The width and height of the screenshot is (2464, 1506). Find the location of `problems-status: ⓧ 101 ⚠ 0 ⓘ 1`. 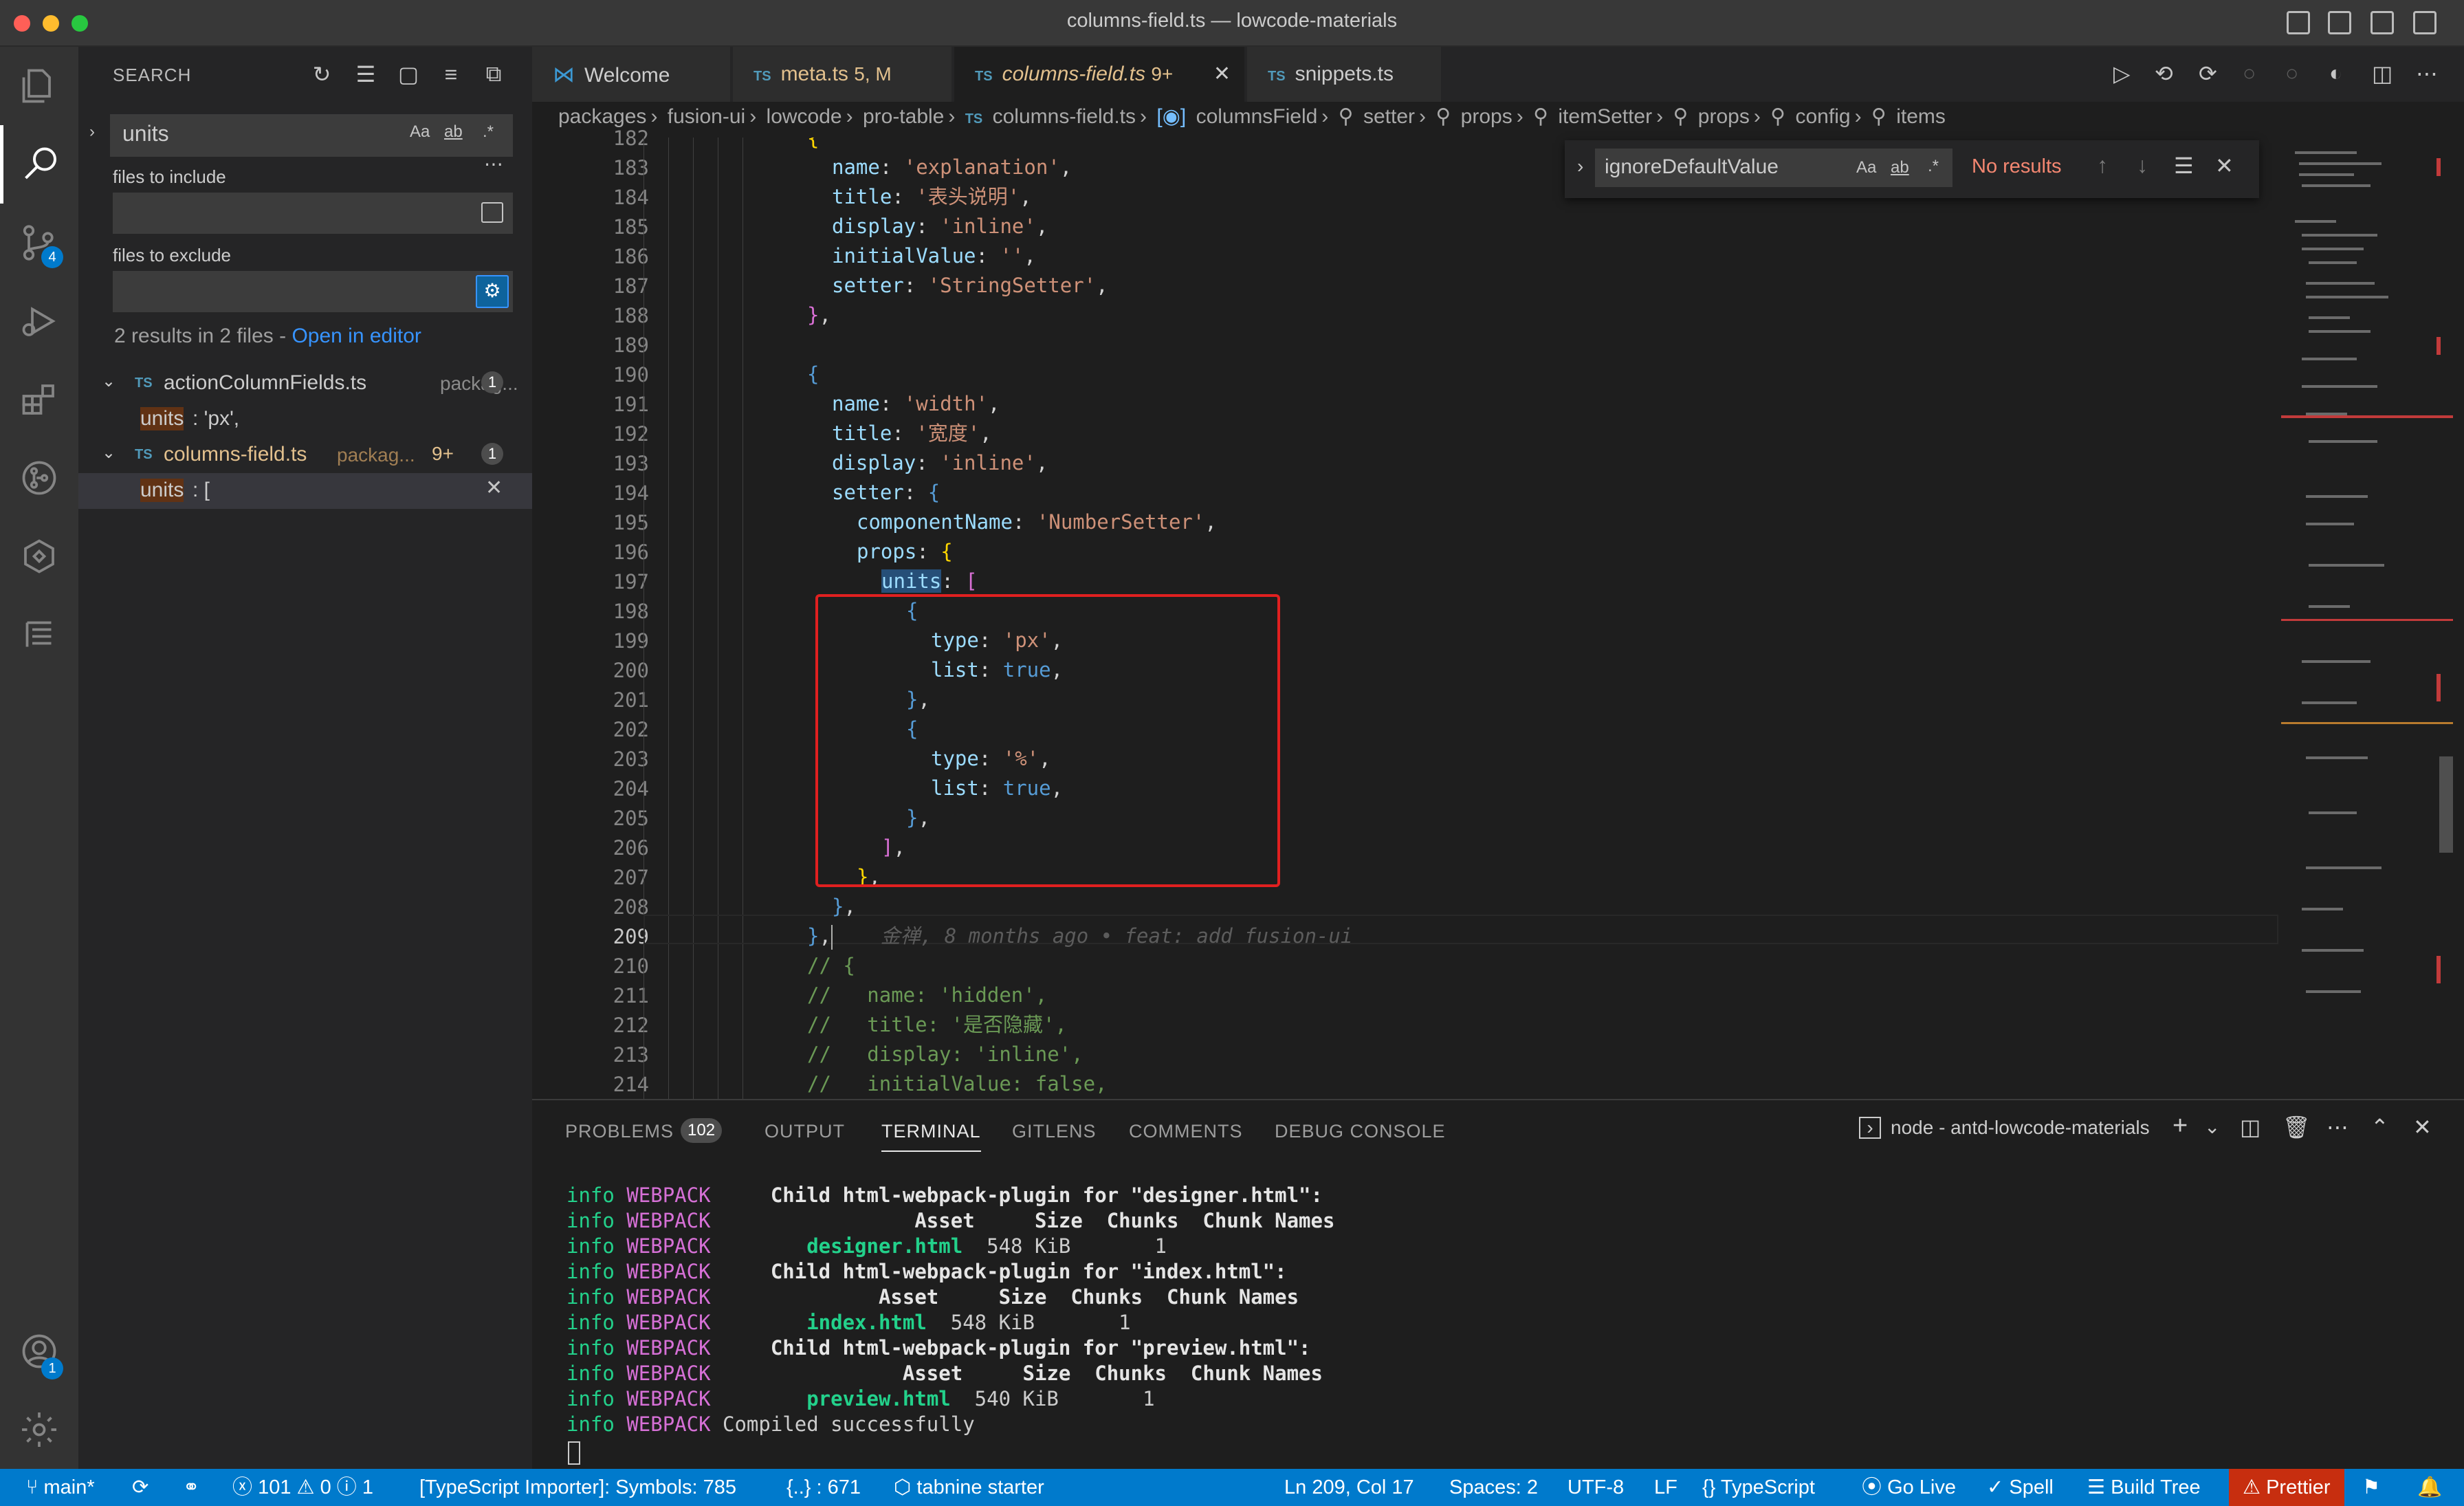

problems-status: ⓧ 101 ⚠ 0 ⓘ 1 is located at coordinates (302, 1487).